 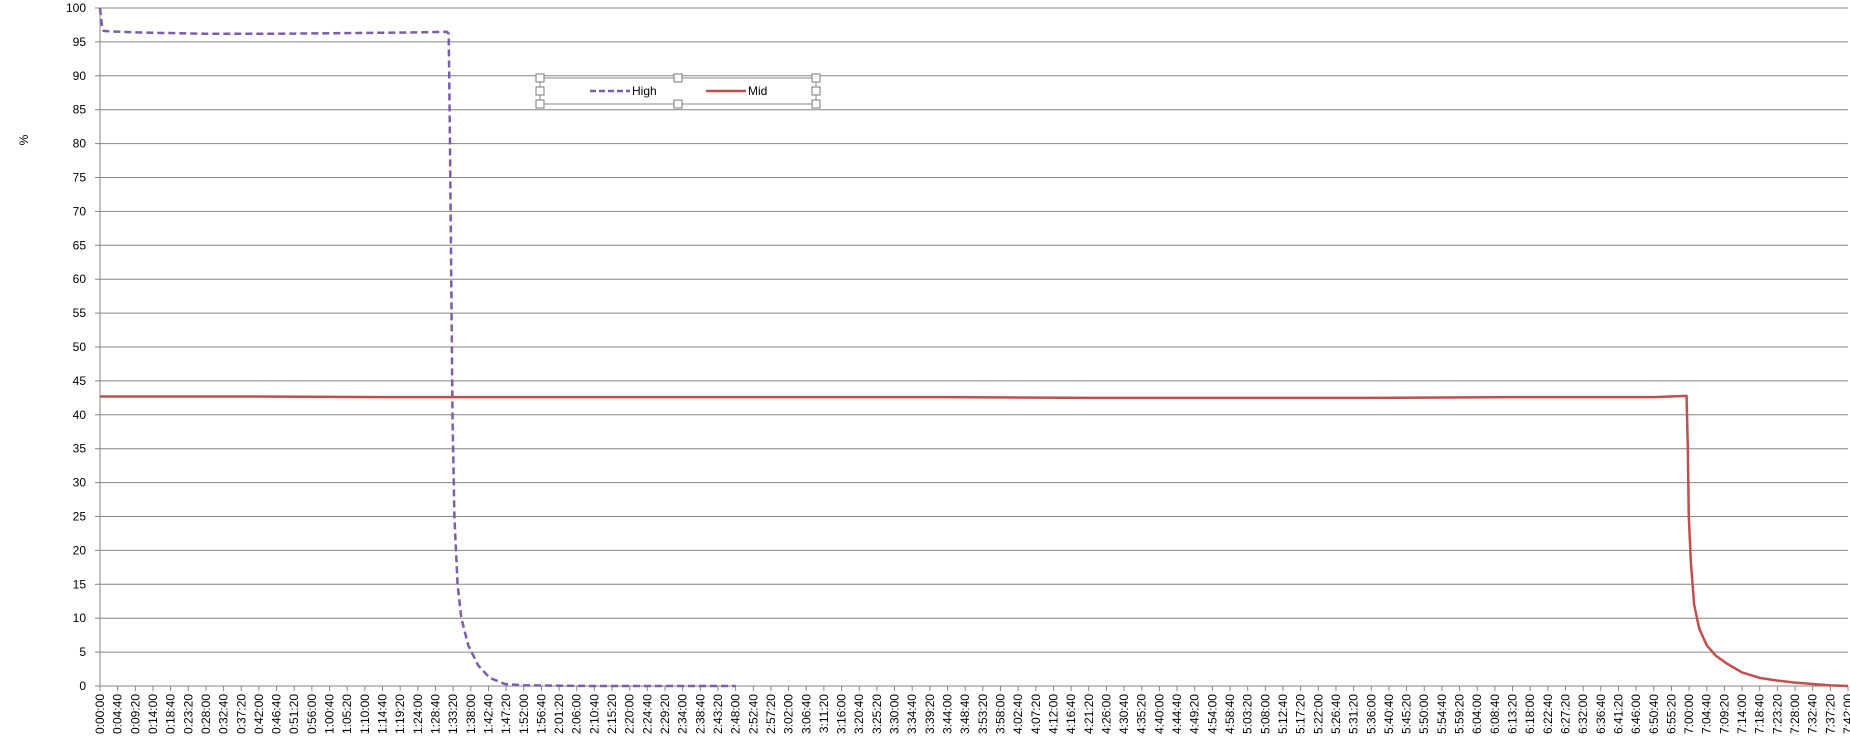 What do you see at coordinates (1265, 714) in the screenshot?
I see `x-tick-label: 5:08:00` at bounding box center [1265, 714].